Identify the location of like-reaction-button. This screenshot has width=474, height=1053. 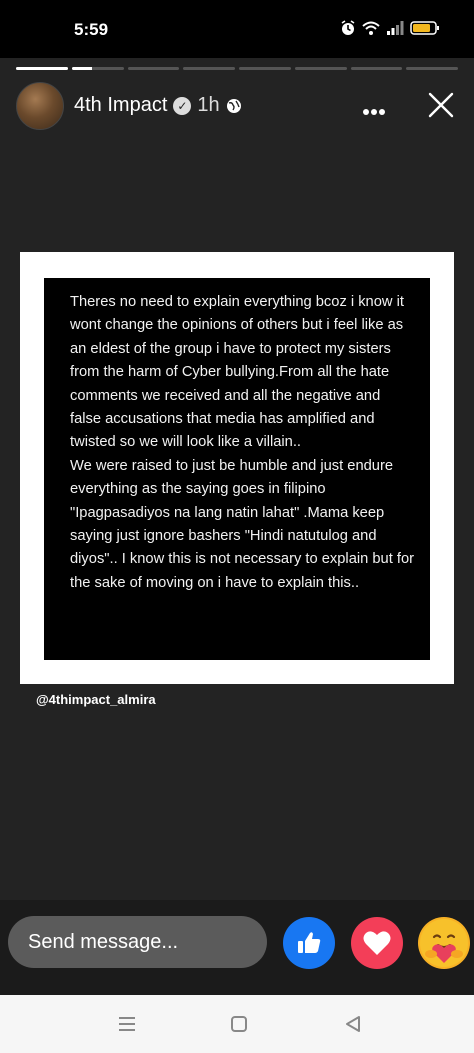
(309, 943).